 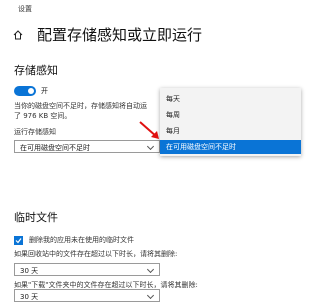 I want to click on home-icon, so click(x=18, y=35).